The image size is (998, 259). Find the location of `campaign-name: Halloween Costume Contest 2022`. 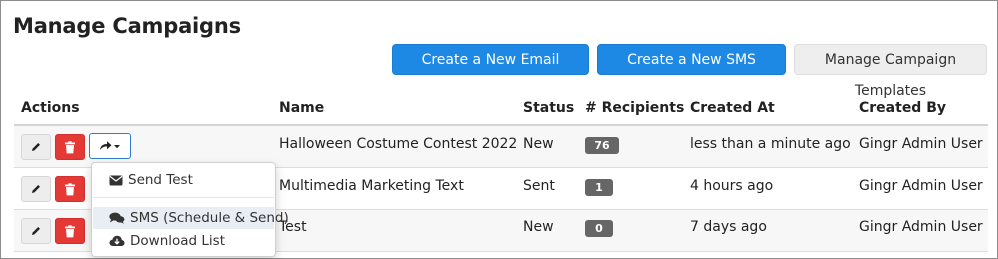

campaign-name: Halloween Costume Contest 2022 is located at coordinates (398, 144).